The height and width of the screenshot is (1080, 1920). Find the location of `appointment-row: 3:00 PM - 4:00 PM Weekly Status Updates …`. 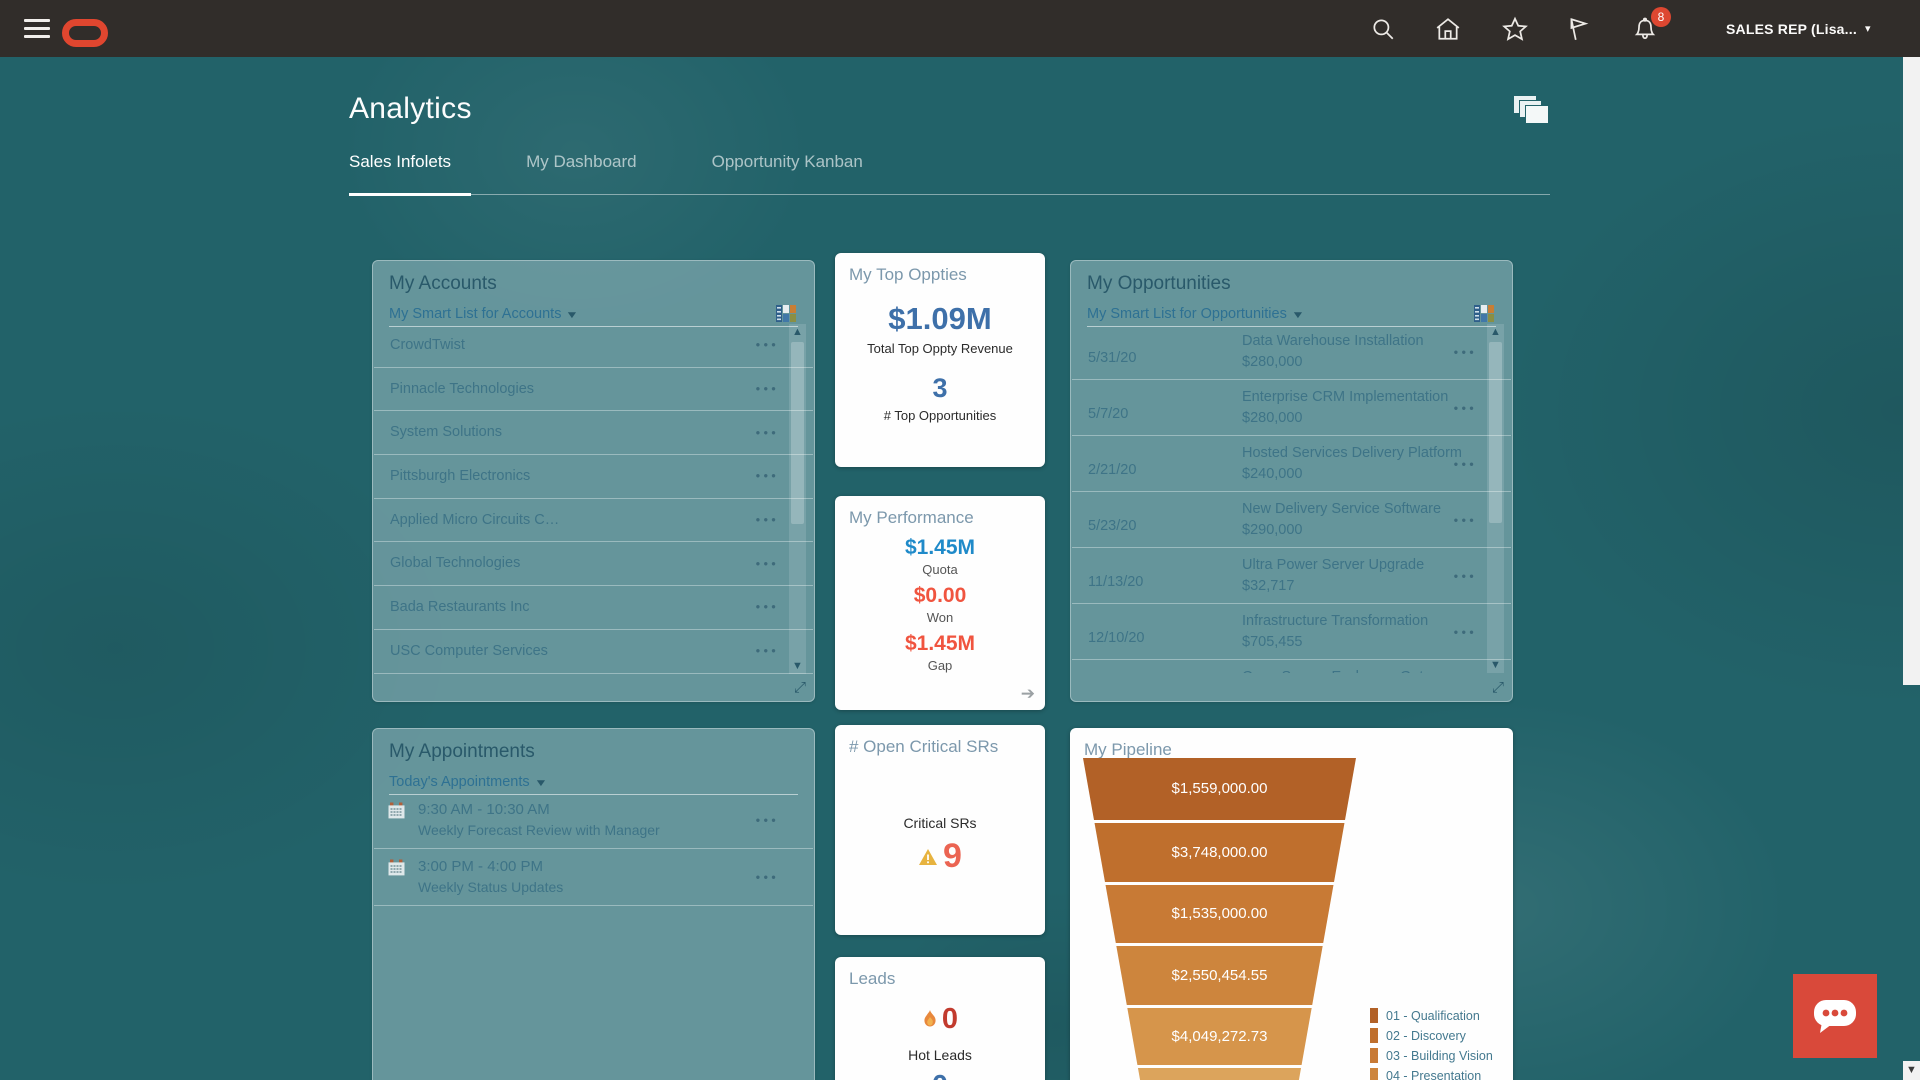

appointment-row: 3:00 PM - 4:00 PM Weekly Status Updates … is located at coordinates (593, 877).